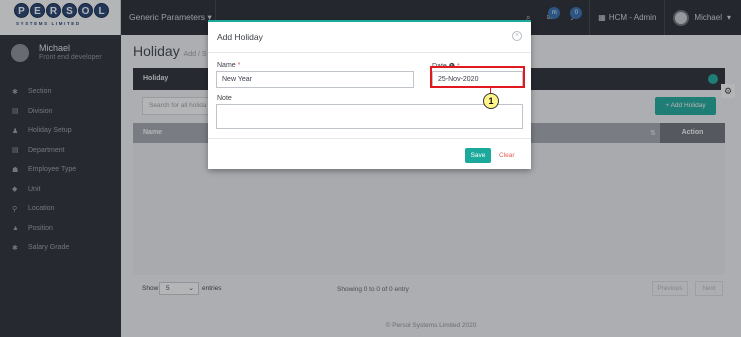 This screenshot has width=741, height=337. What do you see at coordinates (315, 79) in the screenshot?
I see `name-field: New Year` at bounding box center [315, 79].